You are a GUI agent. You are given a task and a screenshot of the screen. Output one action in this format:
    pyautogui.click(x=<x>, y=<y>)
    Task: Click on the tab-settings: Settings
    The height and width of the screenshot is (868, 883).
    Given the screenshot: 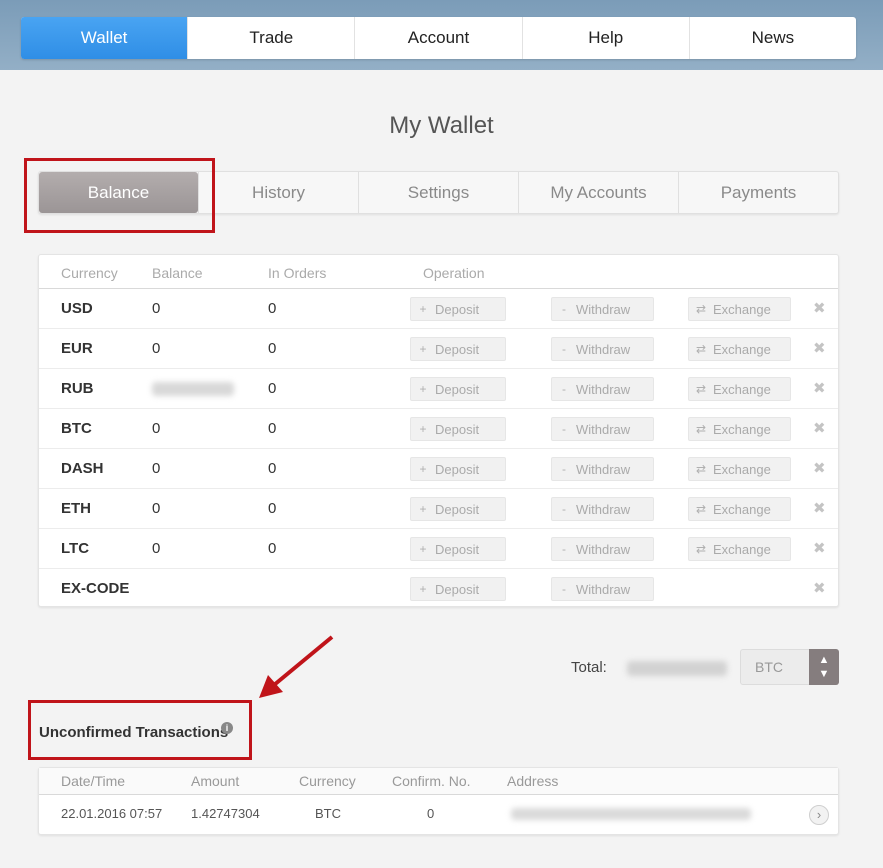 What is the action you would take?
    pyautogui.click(x=438, y=192)
    